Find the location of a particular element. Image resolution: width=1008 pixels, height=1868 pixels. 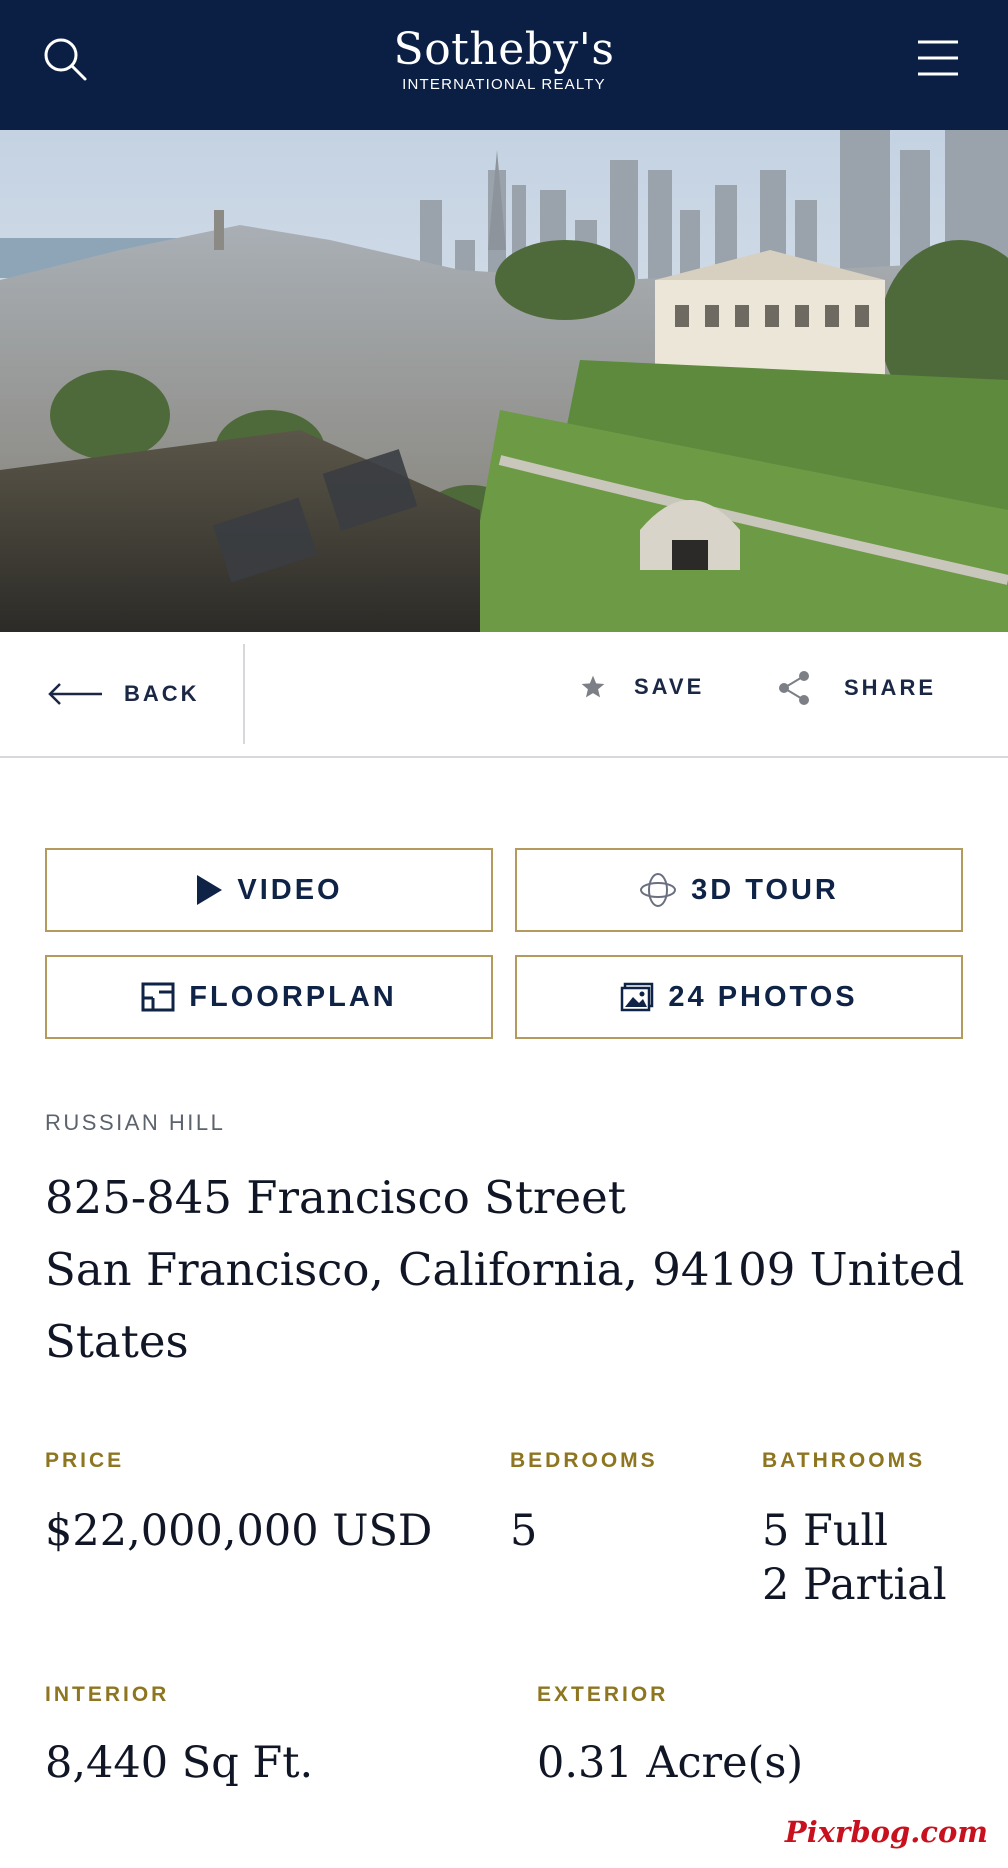

address-line-1: 825-845 Francisco Street is located at coordinates (335, 1197).